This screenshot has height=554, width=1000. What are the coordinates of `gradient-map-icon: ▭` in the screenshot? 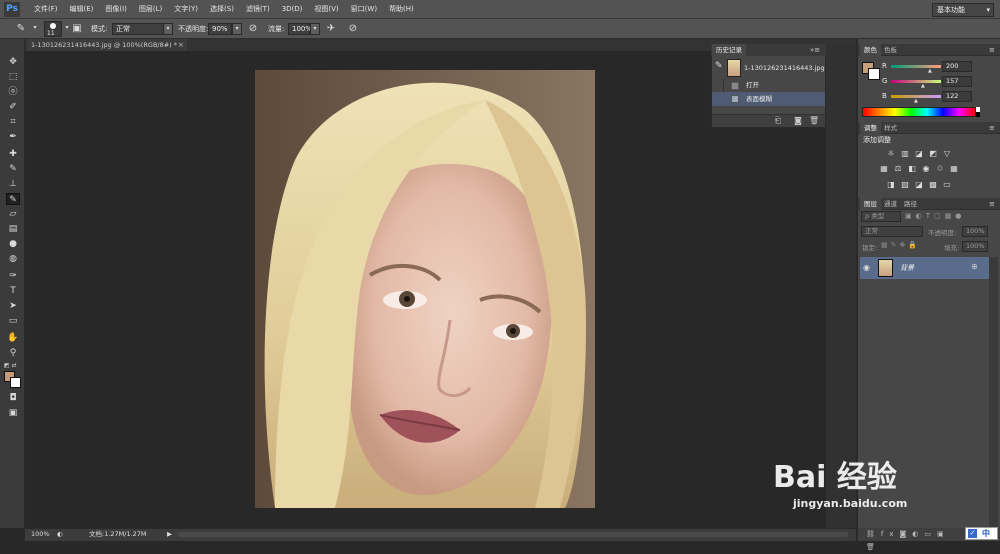 It's located at (947, 185).